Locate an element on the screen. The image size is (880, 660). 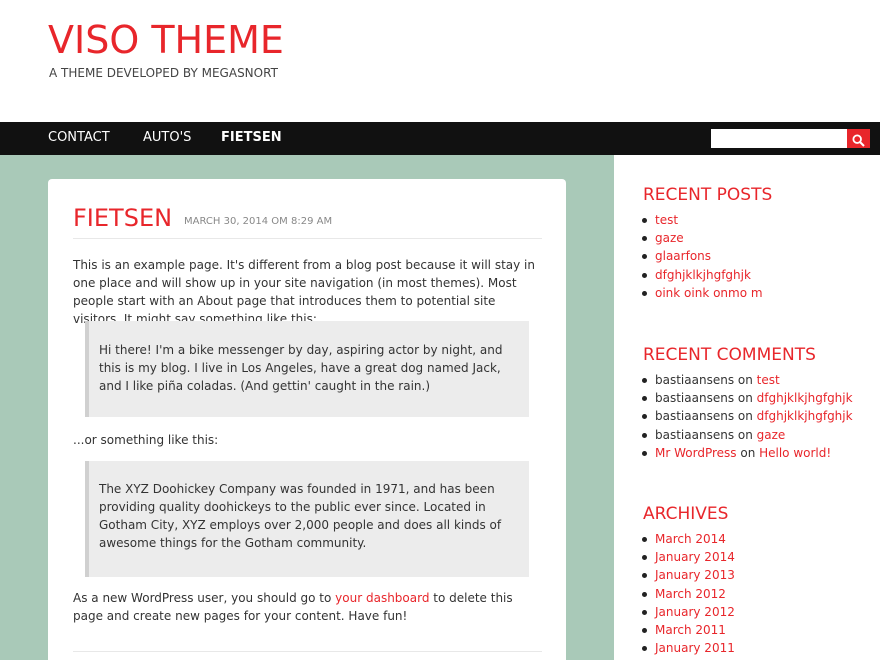
list-item: bastiaansens on test is located at coordinates (747, 380).